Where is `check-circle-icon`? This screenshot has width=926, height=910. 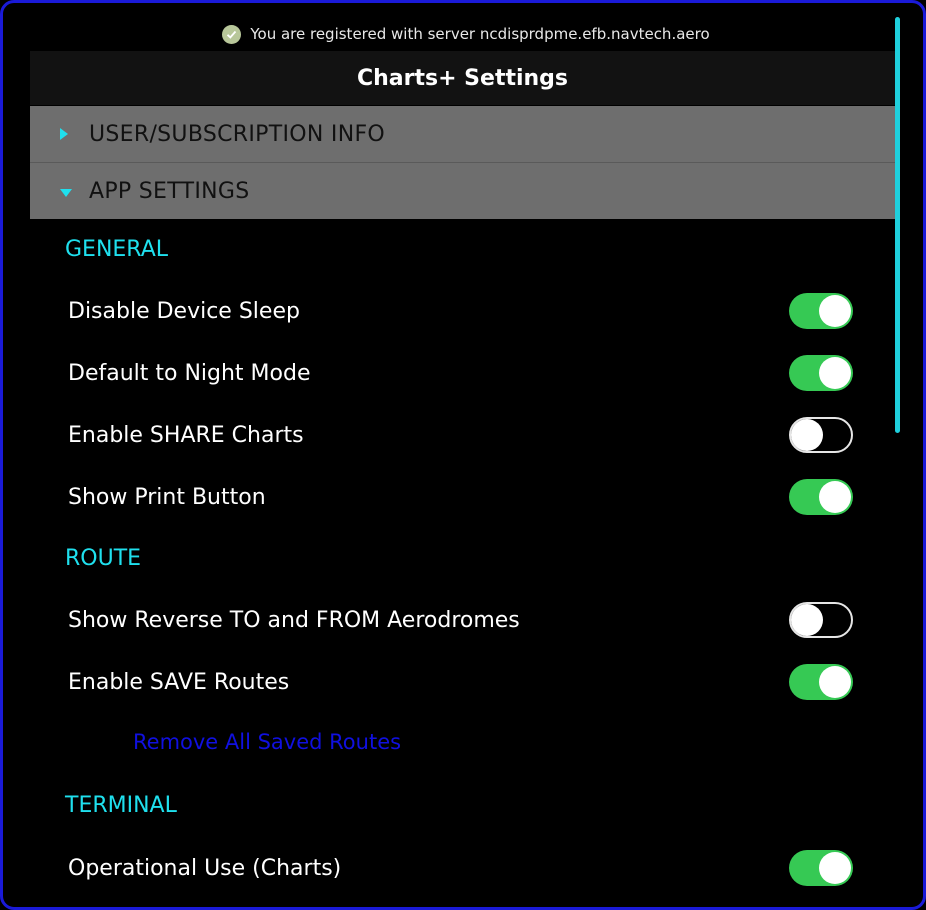 check-circle-icon is located at coordinates (232, 34).